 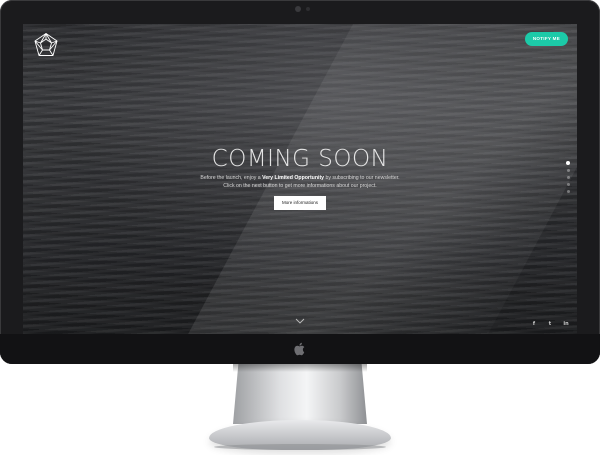 I want to click on camera-icon, so click(x=298, y=9).